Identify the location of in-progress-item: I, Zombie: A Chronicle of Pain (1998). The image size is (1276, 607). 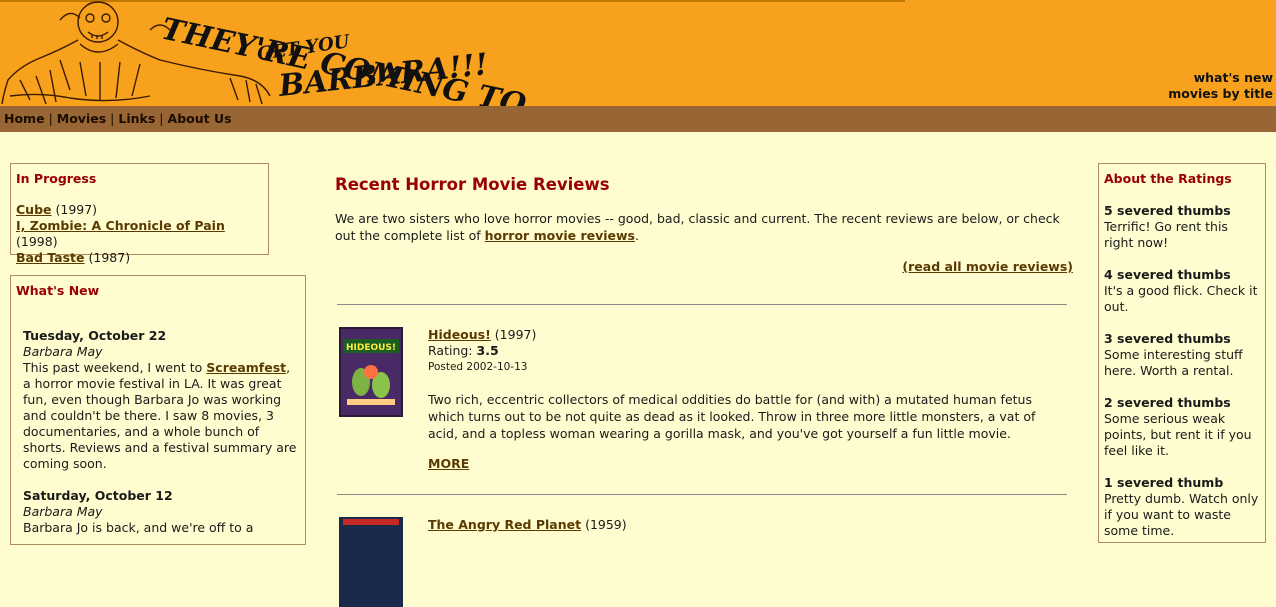
(139, 234).